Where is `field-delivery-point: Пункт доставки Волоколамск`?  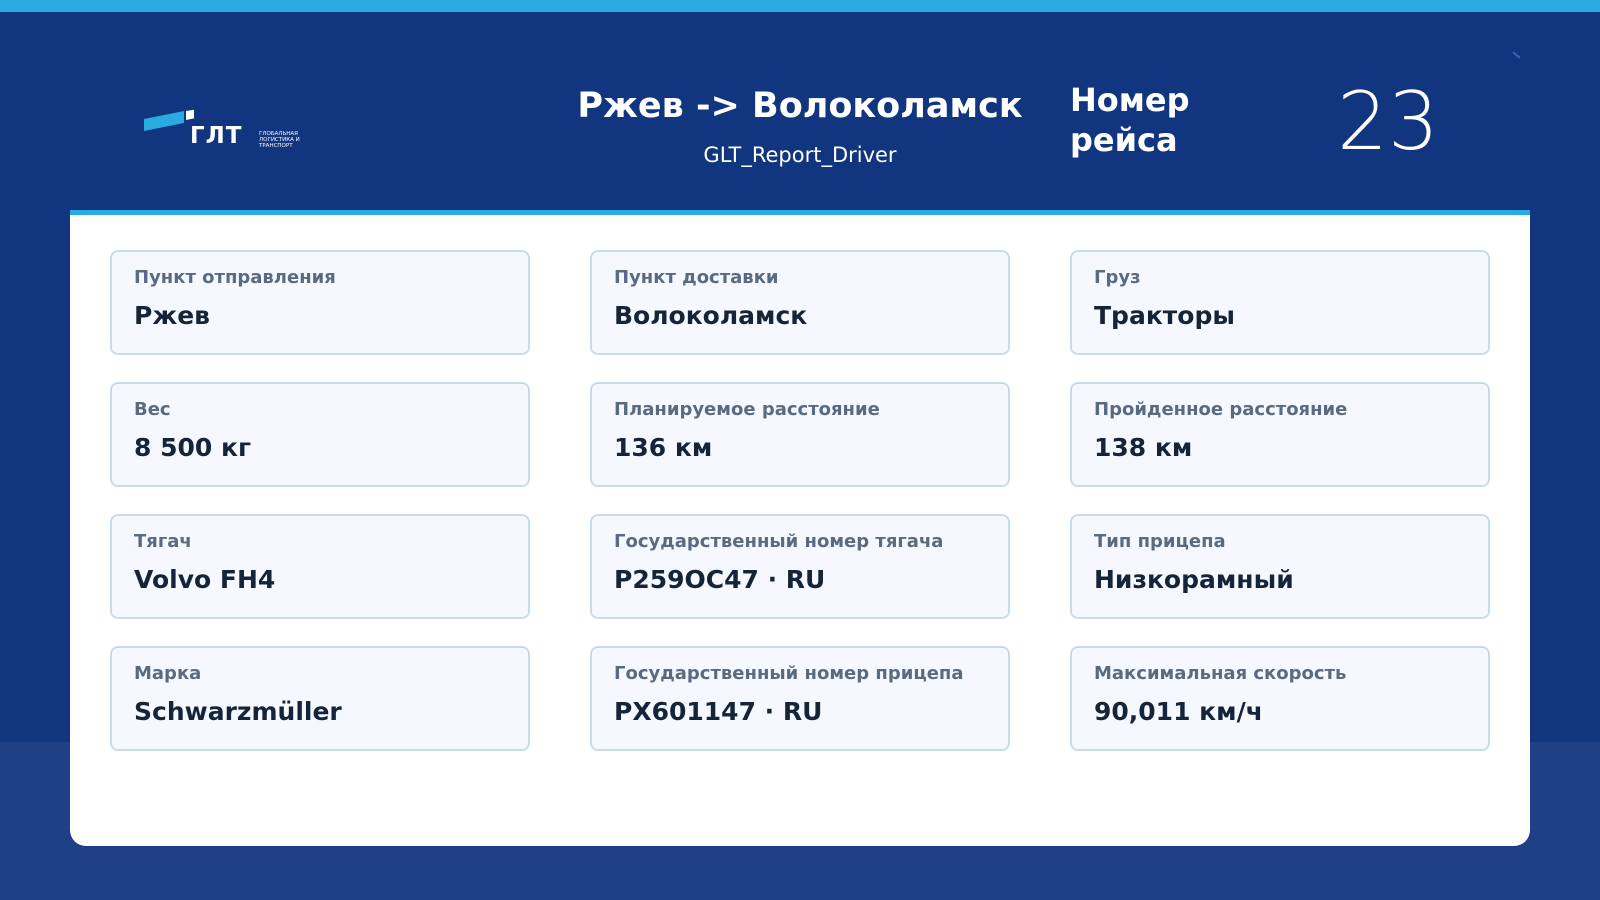
field-delivery-point: Пункт доставки Волоколамск is located at coordinates (800, 302).